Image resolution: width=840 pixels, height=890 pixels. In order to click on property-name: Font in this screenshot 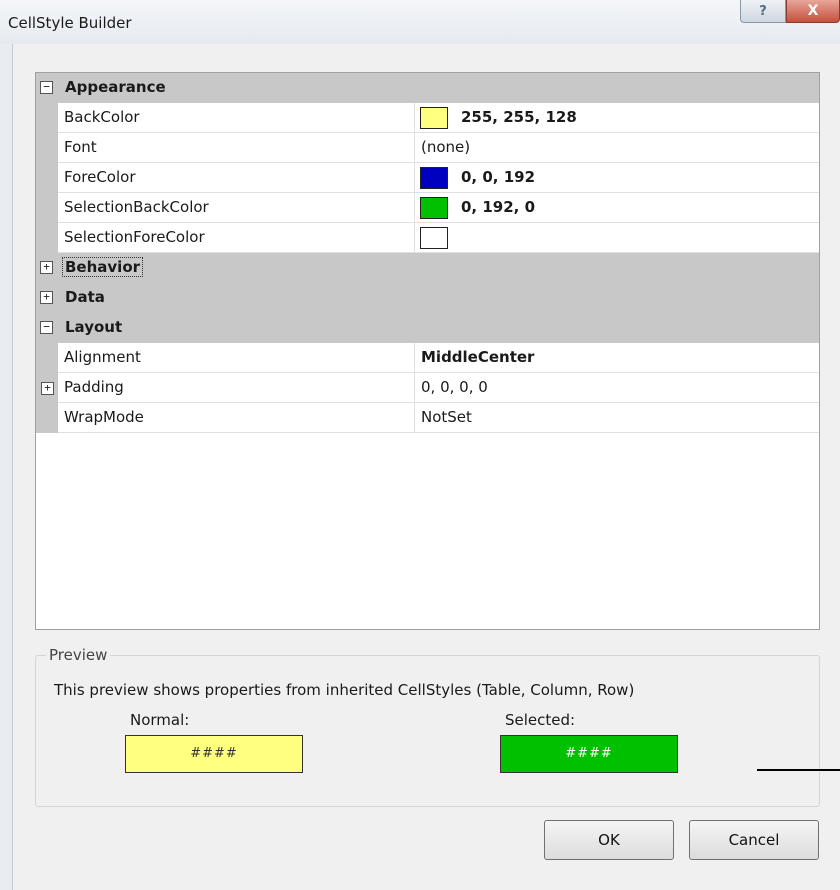, I will do `click(80, 147)`.